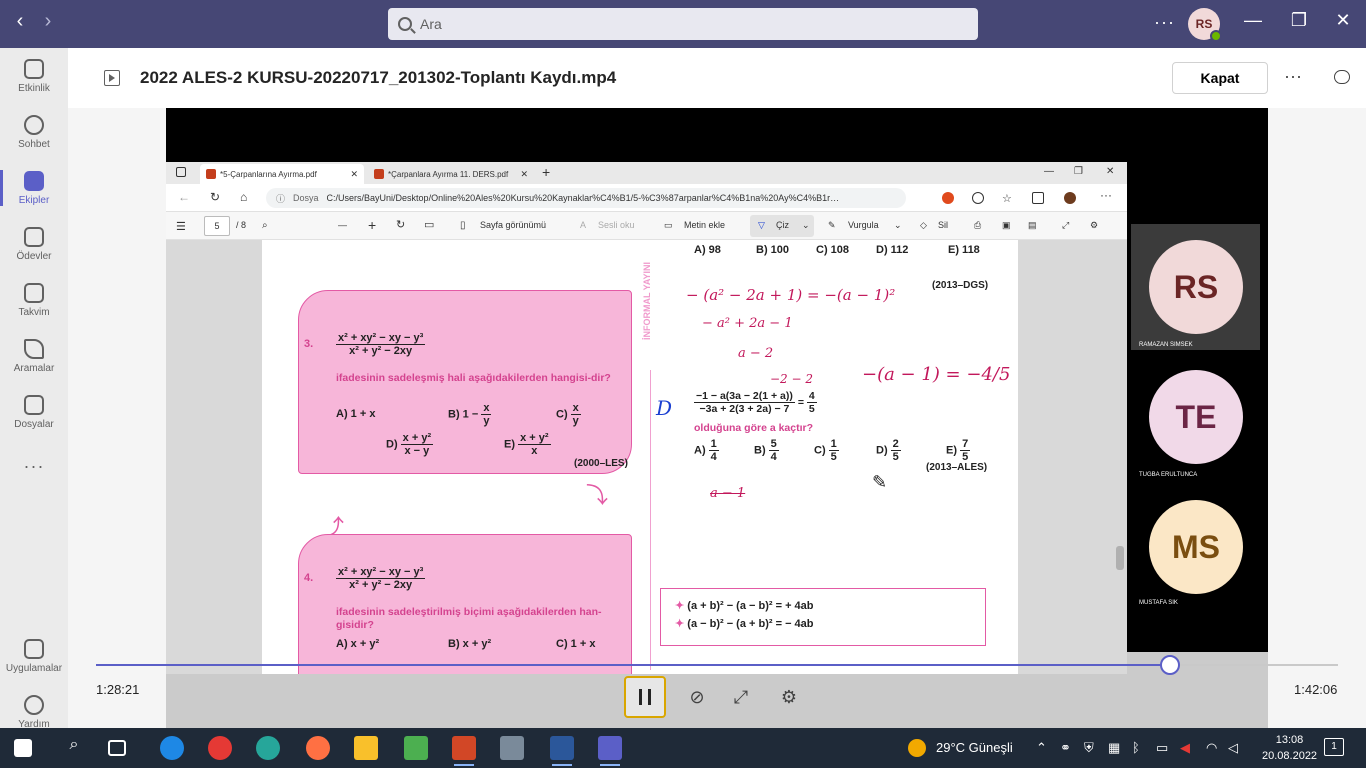 Image resolution: width=1366 pixels, height=768 pixels. I want to click on rail-label: Sohbet, so click(34, 144).